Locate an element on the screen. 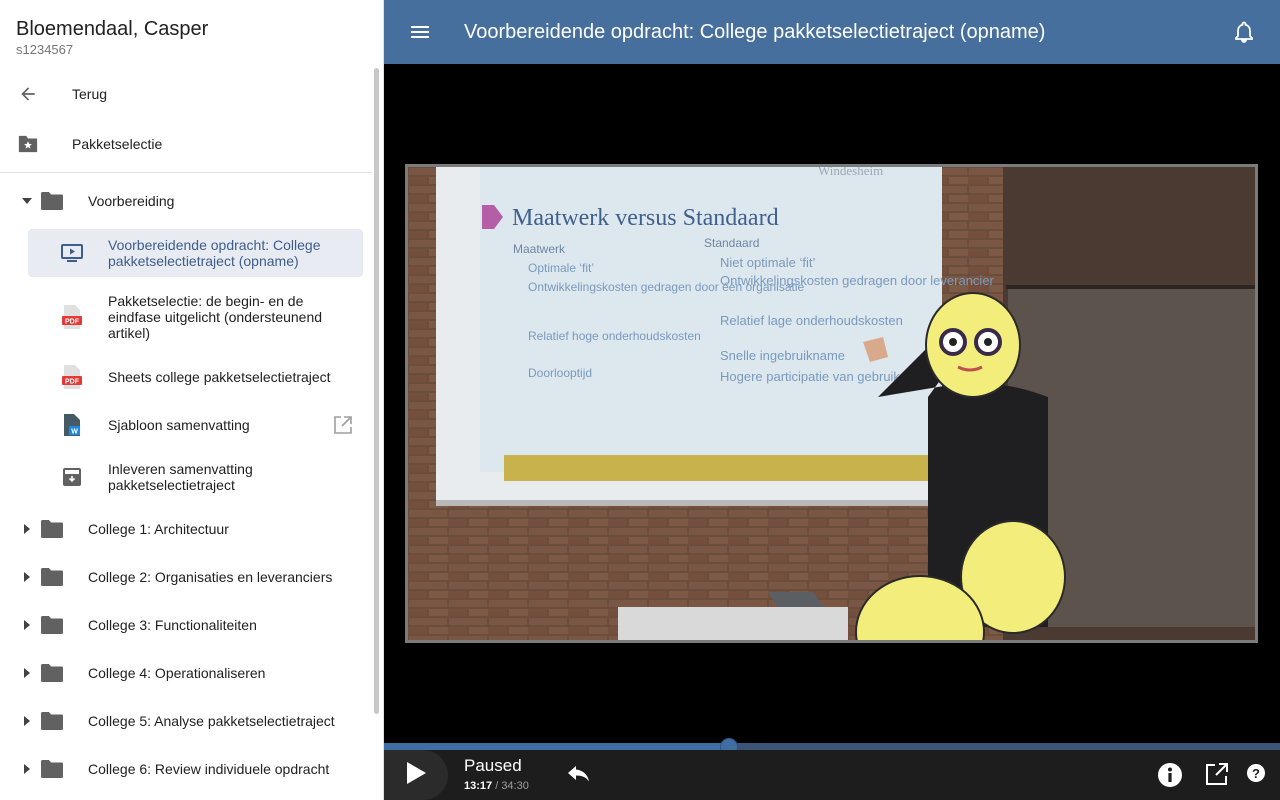 Image resolution: width=1280 pixels, height=800 pixels. progress-fill is located at coordinates (556, 746).